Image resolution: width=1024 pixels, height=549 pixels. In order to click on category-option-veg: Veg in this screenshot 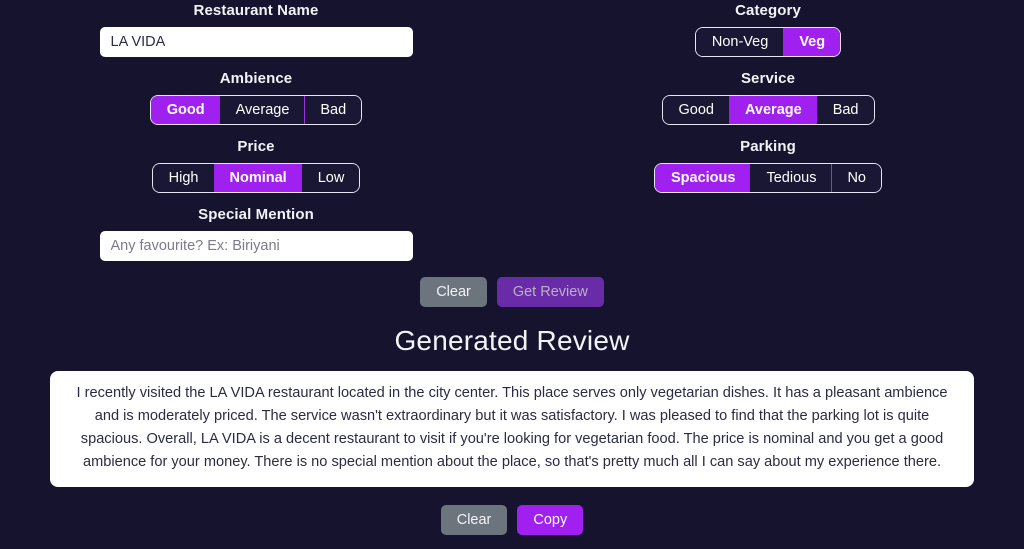, I will do `click(812, 42)`.